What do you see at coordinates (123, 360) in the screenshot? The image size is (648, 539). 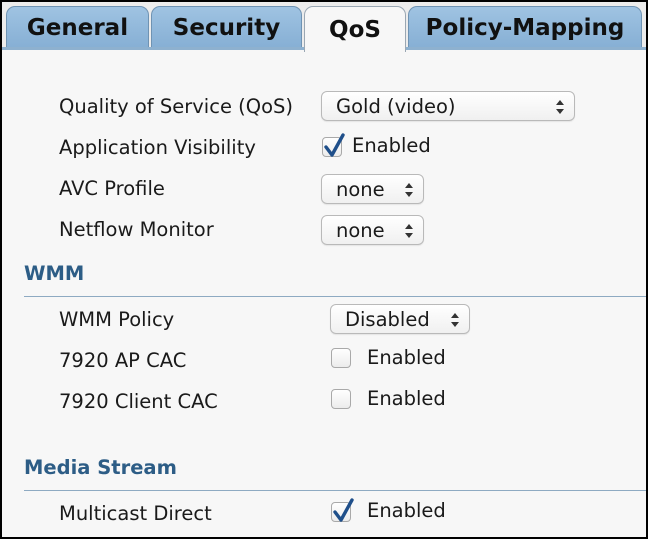 I see `ap-cac-label: 7920 AP CAC` at bounding box center [123, 360].